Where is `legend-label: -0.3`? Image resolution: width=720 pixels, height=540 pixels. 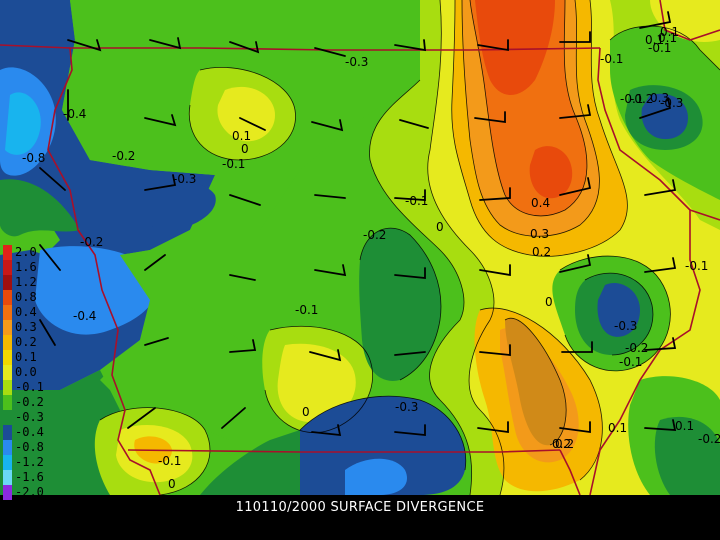
legend-label: -0.3 is located at coordinates (29, 417).